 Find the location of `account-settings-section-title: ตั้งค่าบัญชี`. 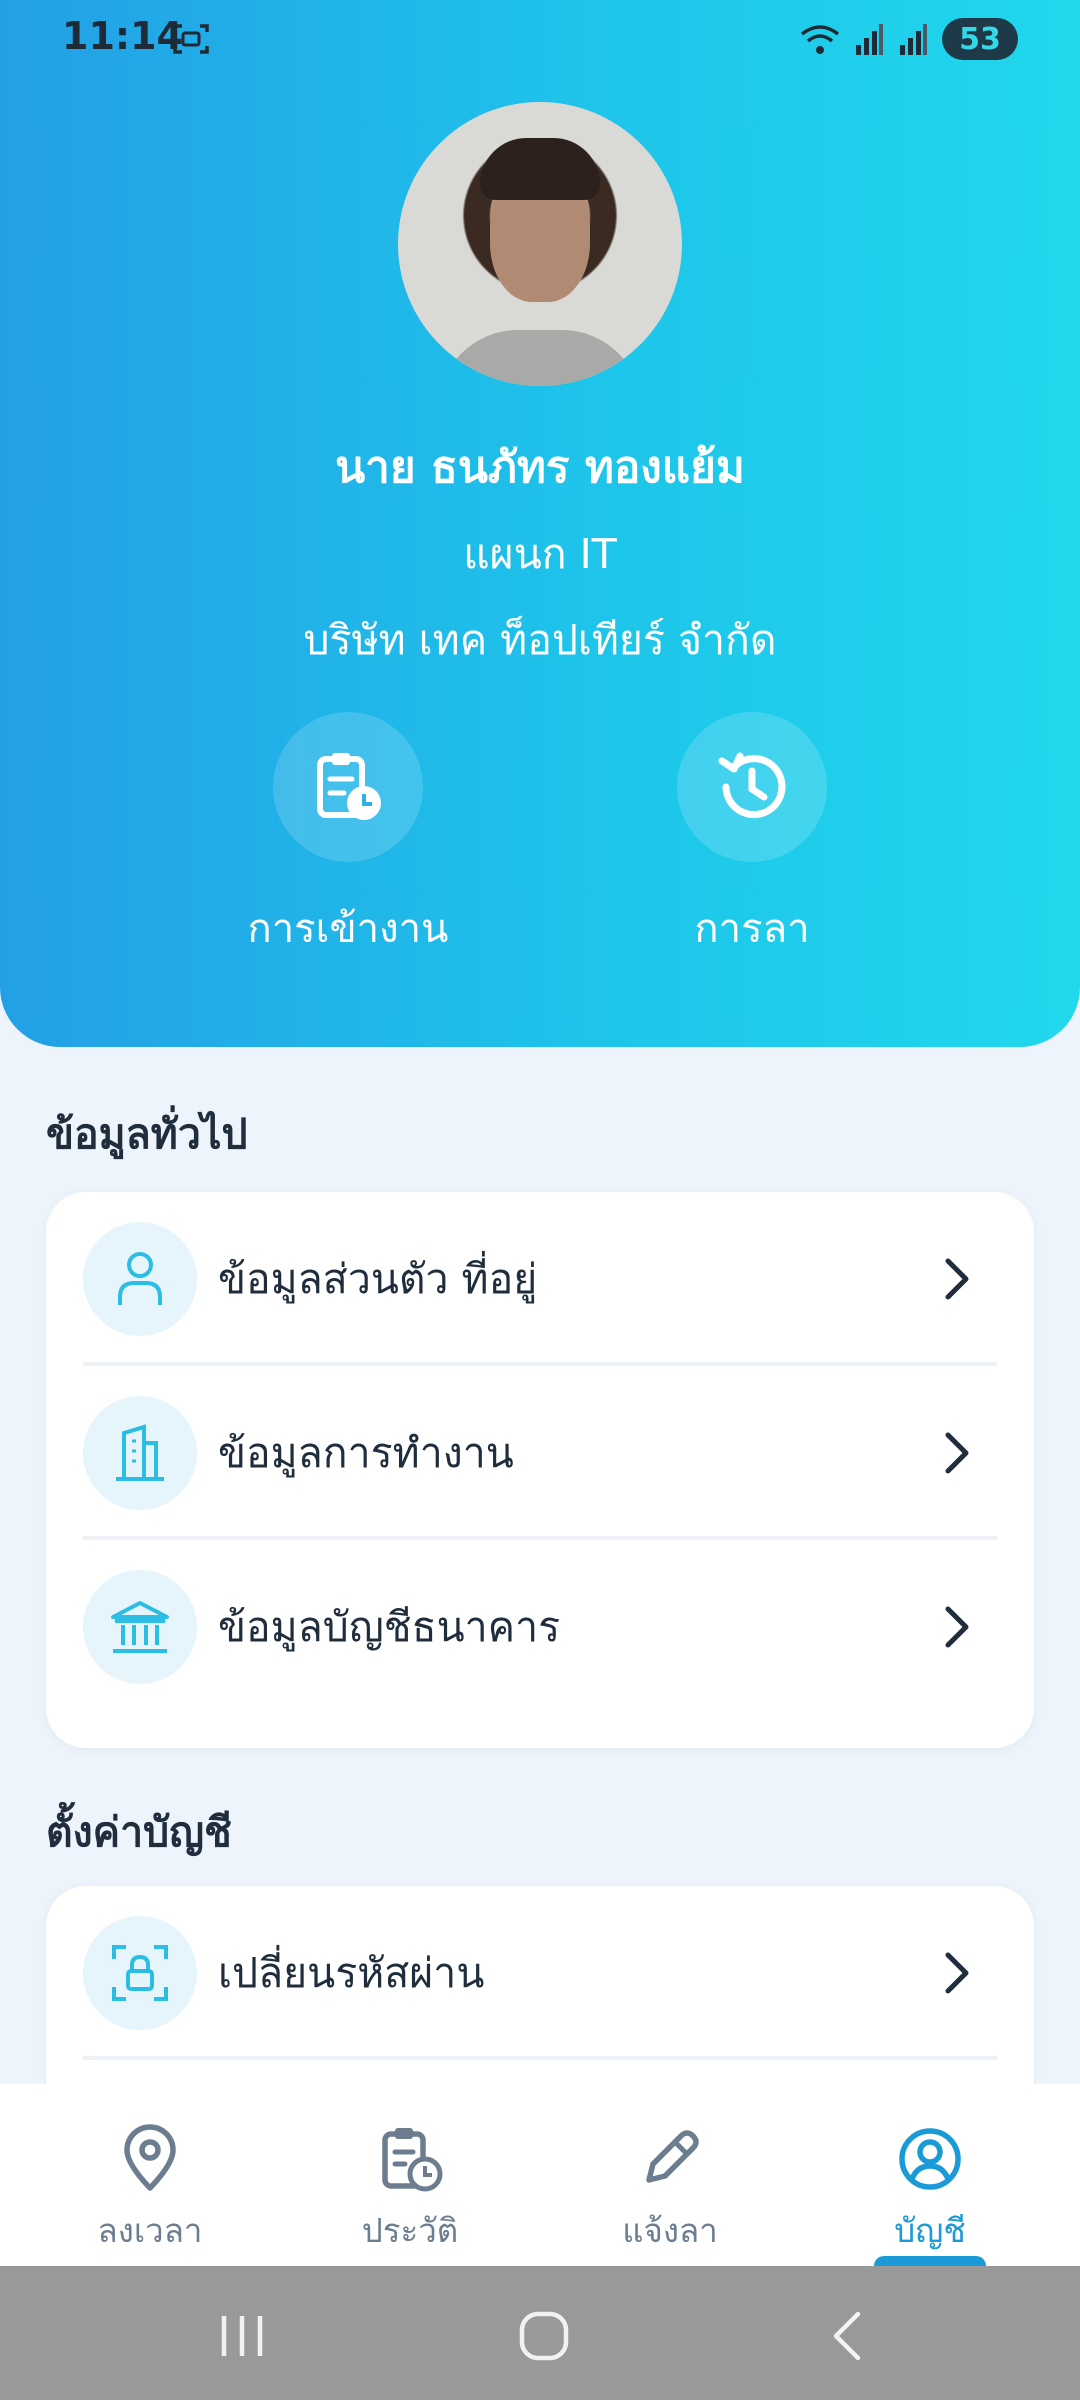

account-settings-section-title: ตั้งค่าบัญชี is located at coordinates (139, 1832).